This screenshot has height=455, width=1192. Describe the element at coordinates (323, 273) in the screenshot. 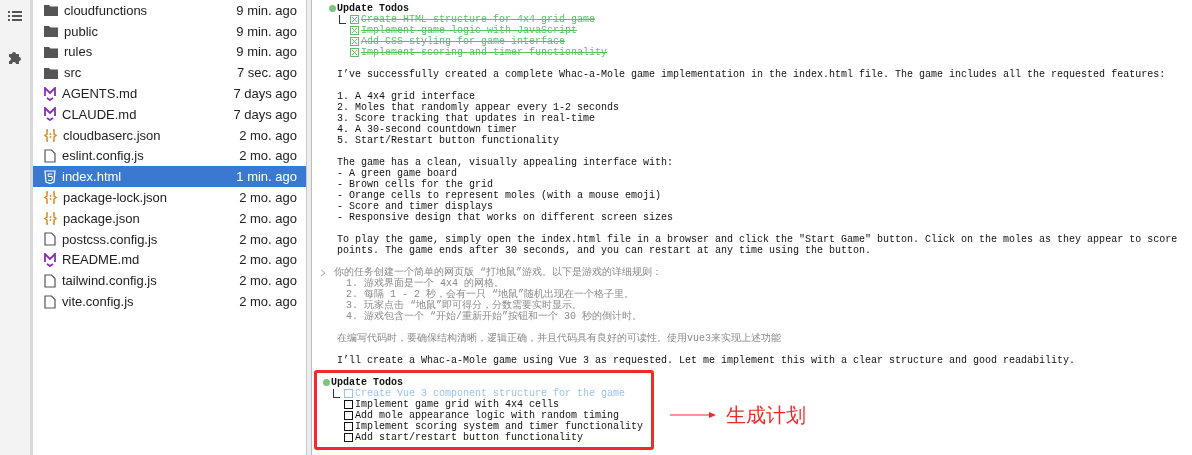

I see `chevron-icon` at that location.